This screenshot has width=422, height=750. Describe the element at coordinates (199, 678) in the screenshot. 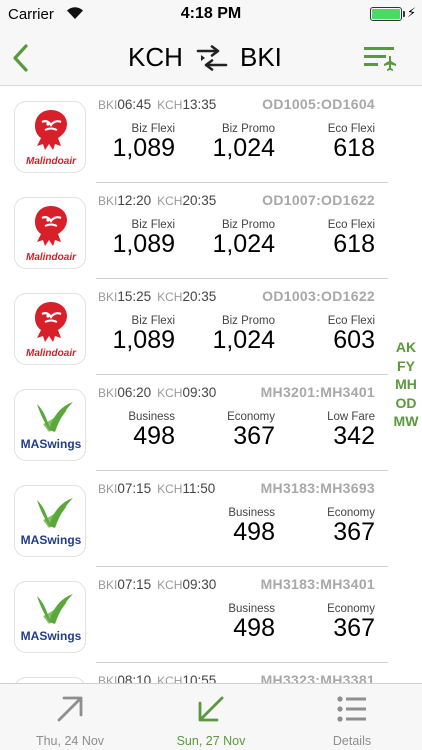

I see `arrival-time: 10:55` at that location.